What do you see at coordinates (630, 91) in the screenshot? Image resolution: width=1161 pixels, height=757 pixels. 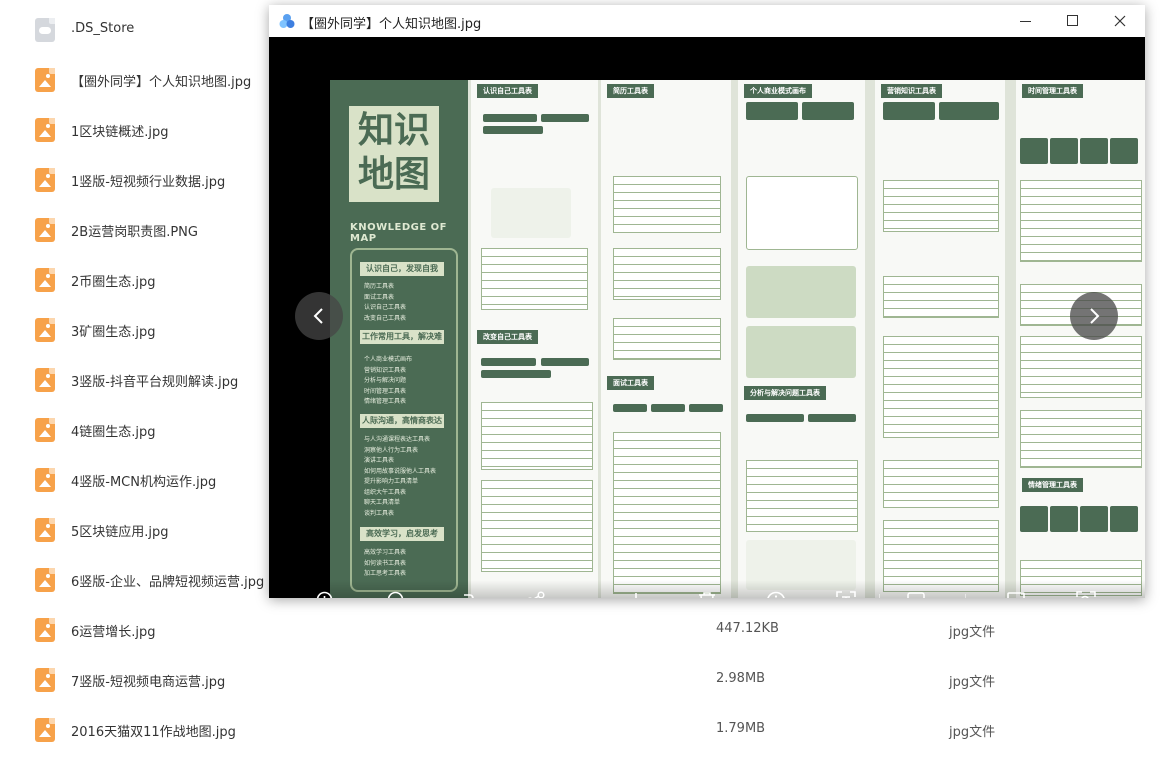 I see `poster-column-head: 简历工具表` at bounding box center [630, 91].